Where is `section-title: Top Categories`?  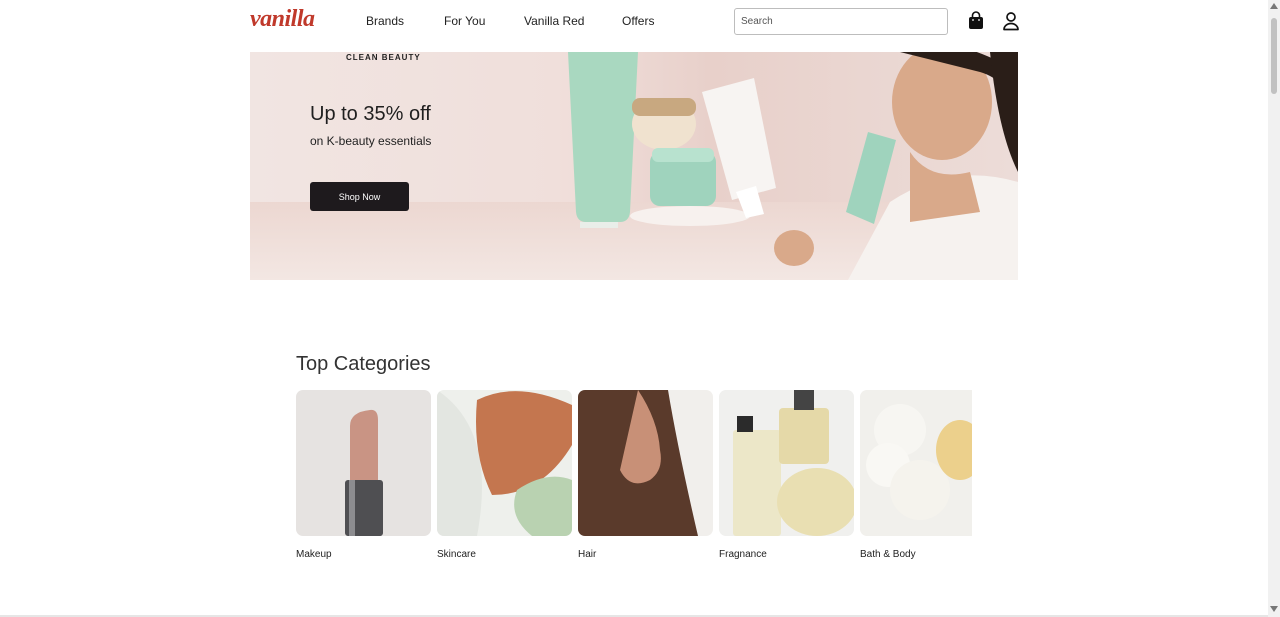
section-title: Top Categories is located at coordinates (363, 364).